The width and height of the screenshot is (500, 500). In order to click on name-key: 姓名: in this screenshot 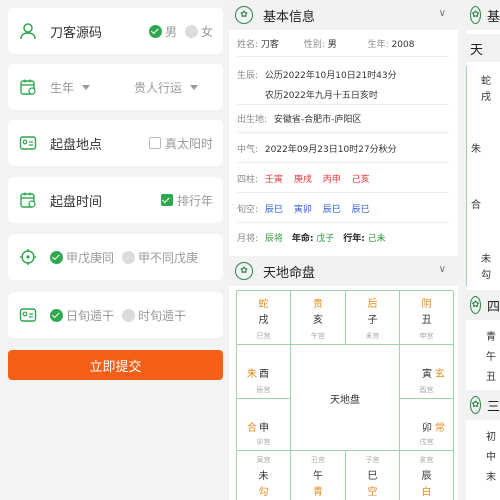, I will do `click(248, 45)`.